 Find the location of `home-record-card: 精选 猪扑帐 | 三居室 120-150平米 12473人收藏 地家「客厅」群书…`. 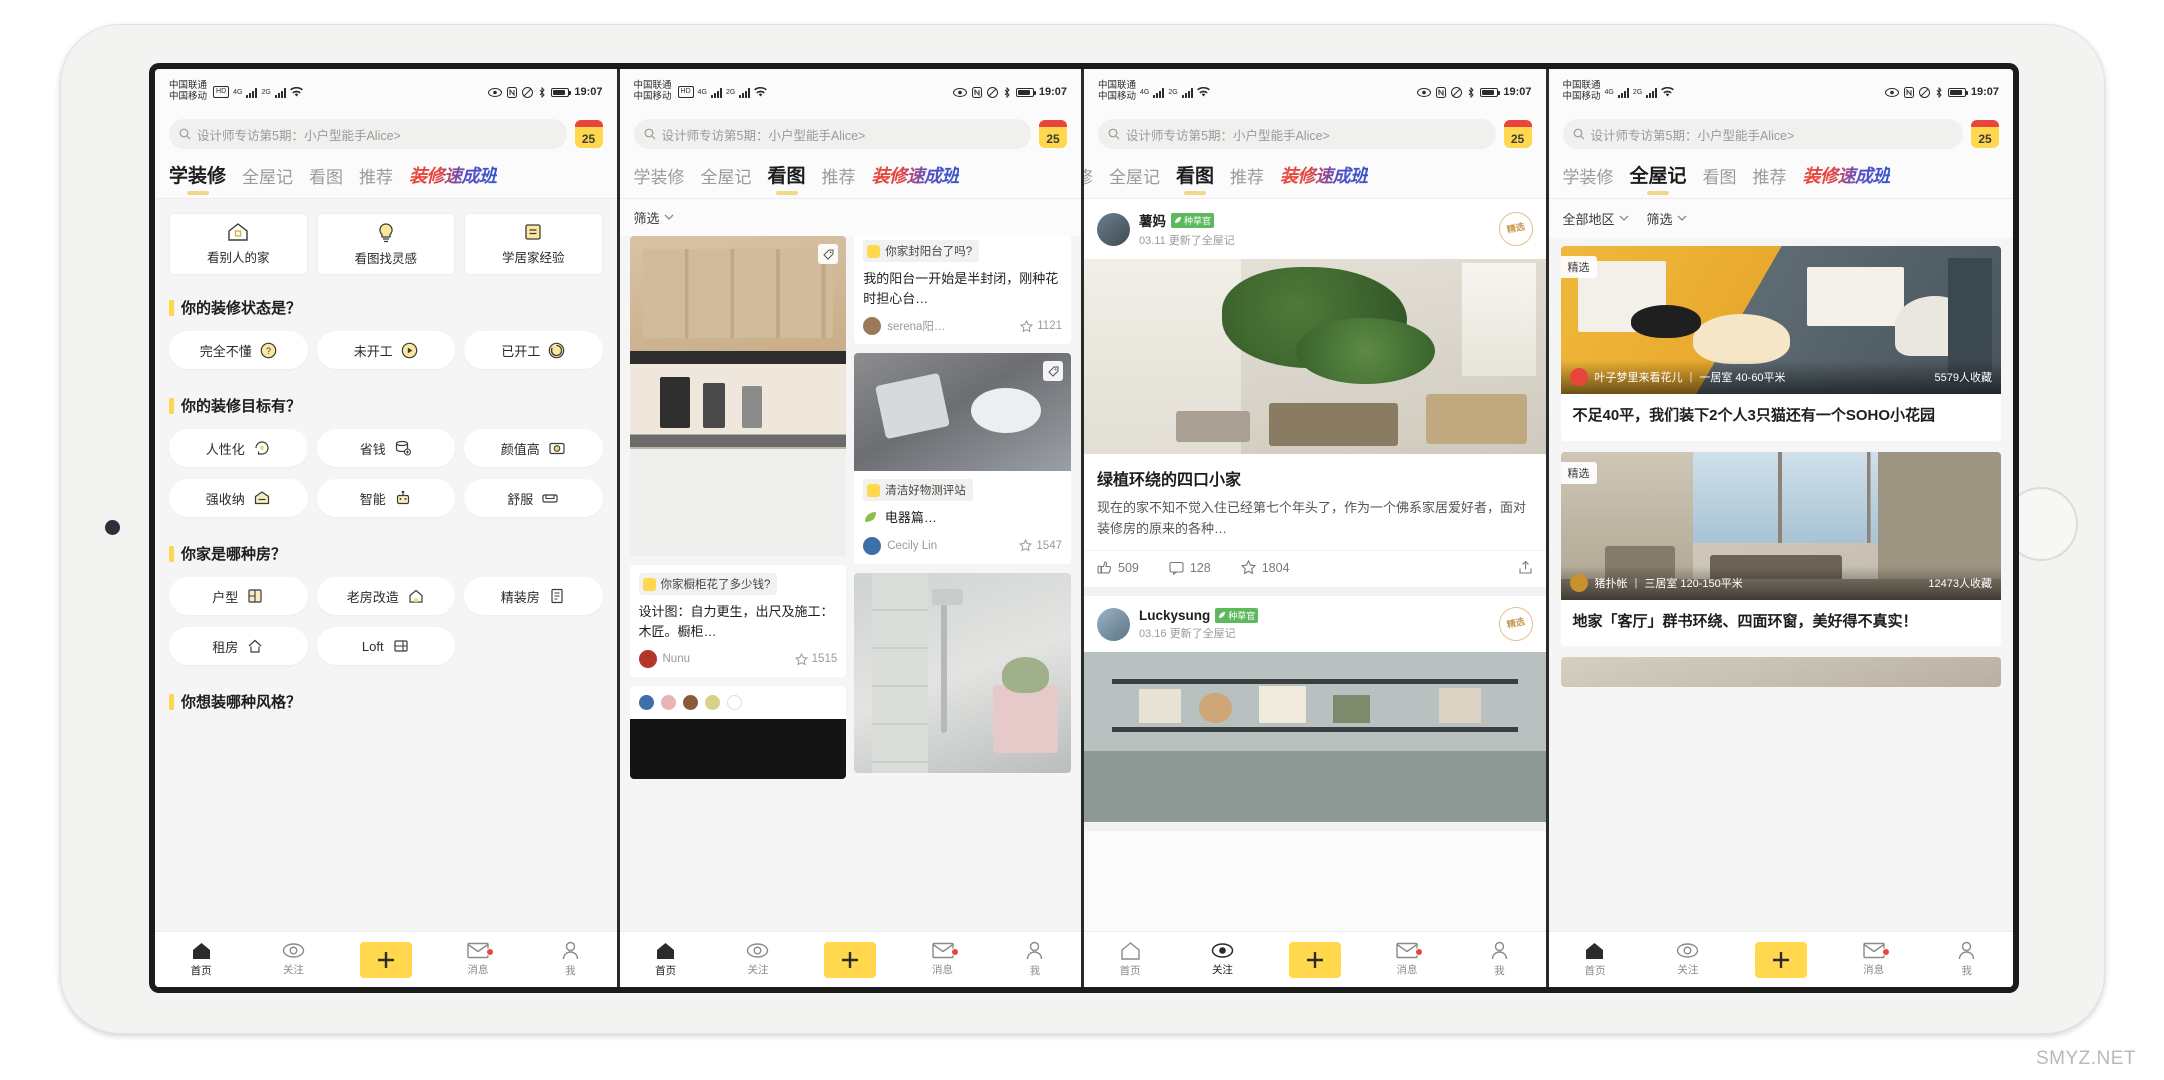

home-record-card: 精选 猪扑帐 | 三居室 120-150平米 12473人收藏 地家「客厅」群书… is located at coordinates (1781, 549).